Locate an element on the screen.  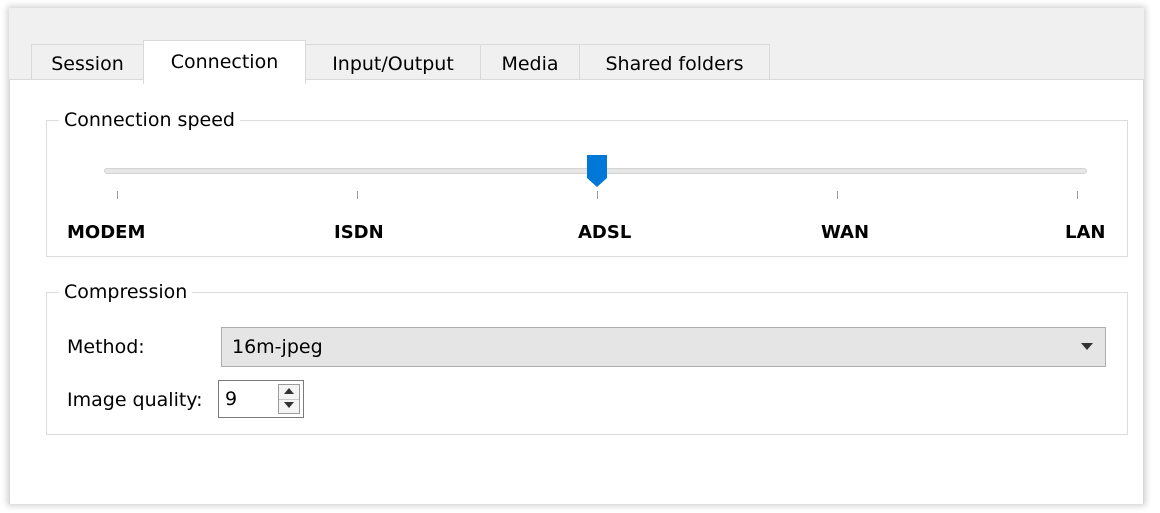
chevron-down-icon is located at coordinates (1087, 346).